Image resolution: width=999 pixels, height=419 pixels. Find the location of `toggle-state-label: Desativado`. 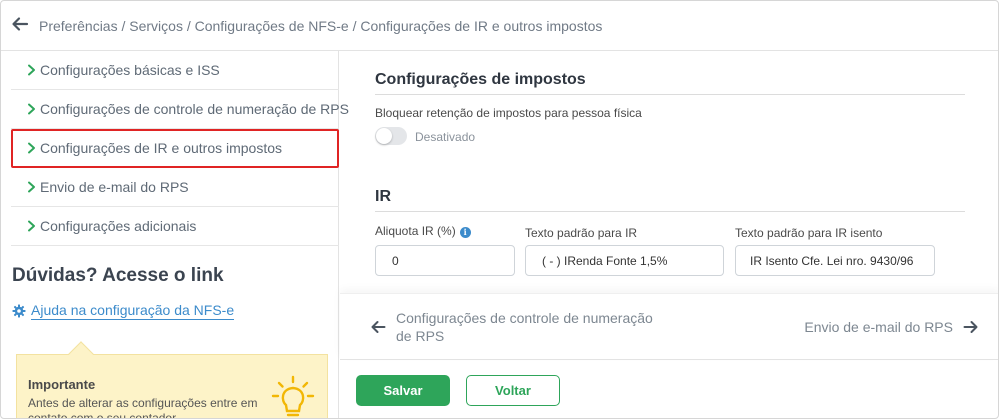

toggle-state-label: Desativado is located at coordinates (445, 137).